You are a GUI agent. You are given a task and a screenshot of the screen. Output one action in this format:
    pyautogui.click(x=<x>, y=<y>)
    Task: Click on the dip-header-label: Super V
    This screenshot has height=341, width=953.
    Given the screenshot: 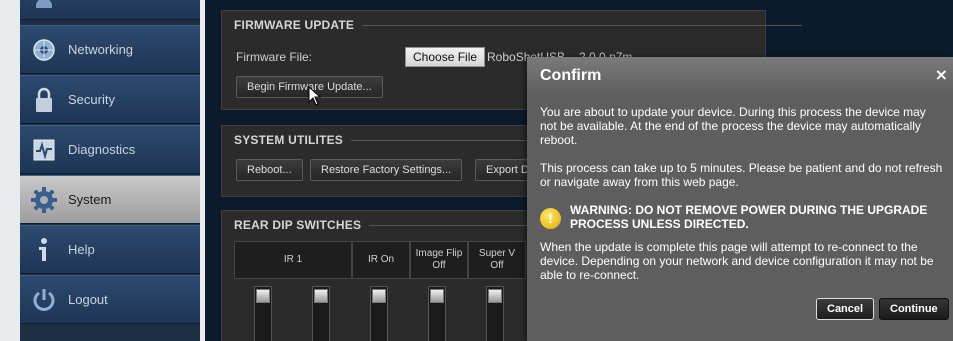 What is the action you would take?
    pyautogui.click(x=497, y=253)
    